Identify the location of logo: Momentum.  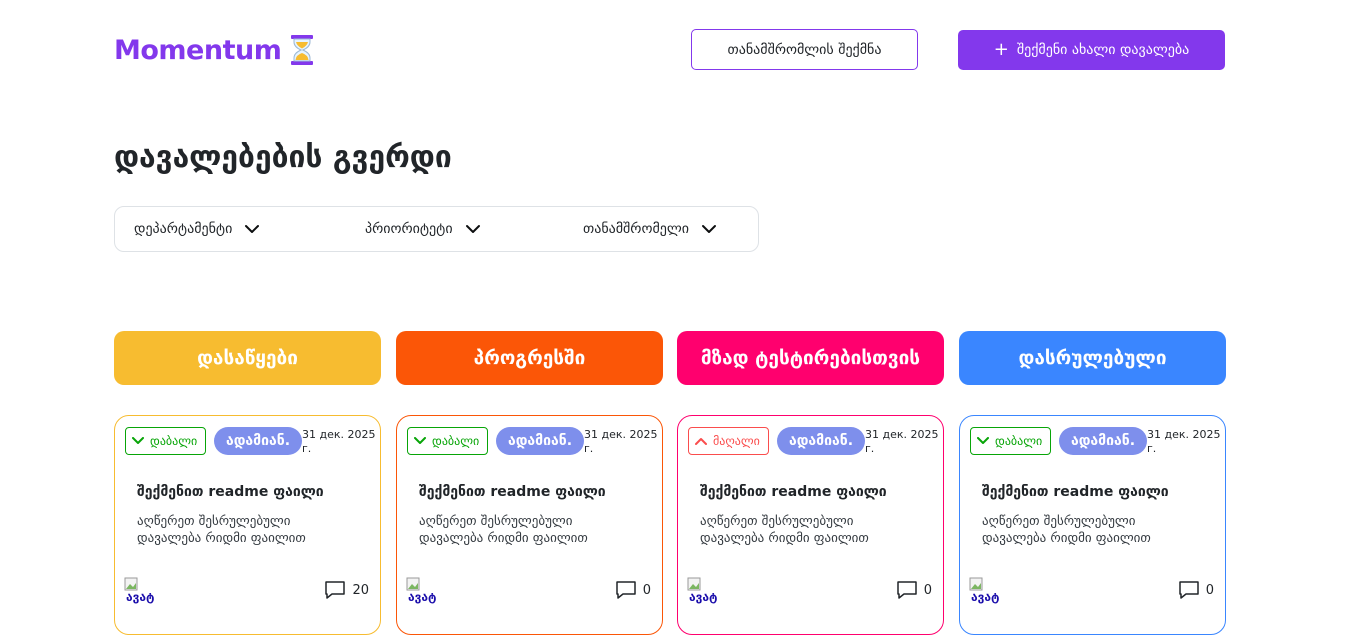
(214, 50).